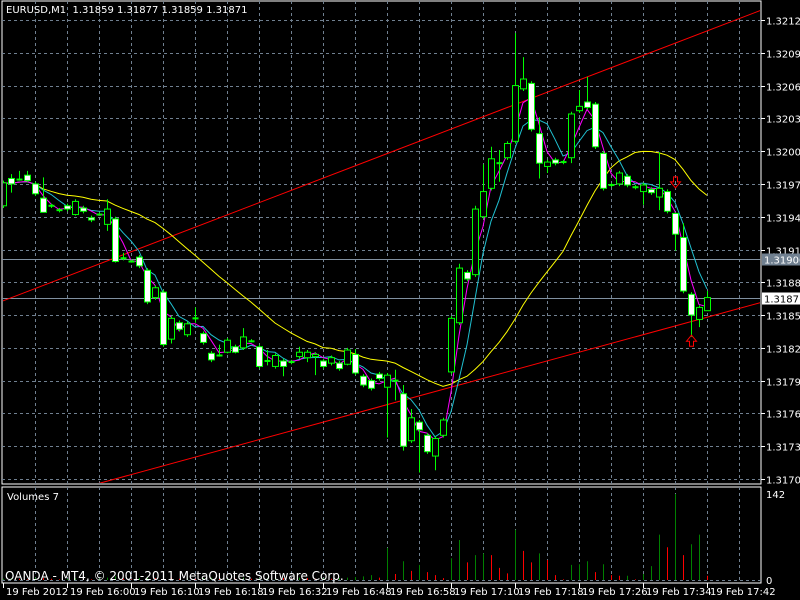  What do you see at coordinates (36, 10) in the screenshot?
I see `symbol-timeframe: EURUSD,M1` at bounding box center [36, 10].